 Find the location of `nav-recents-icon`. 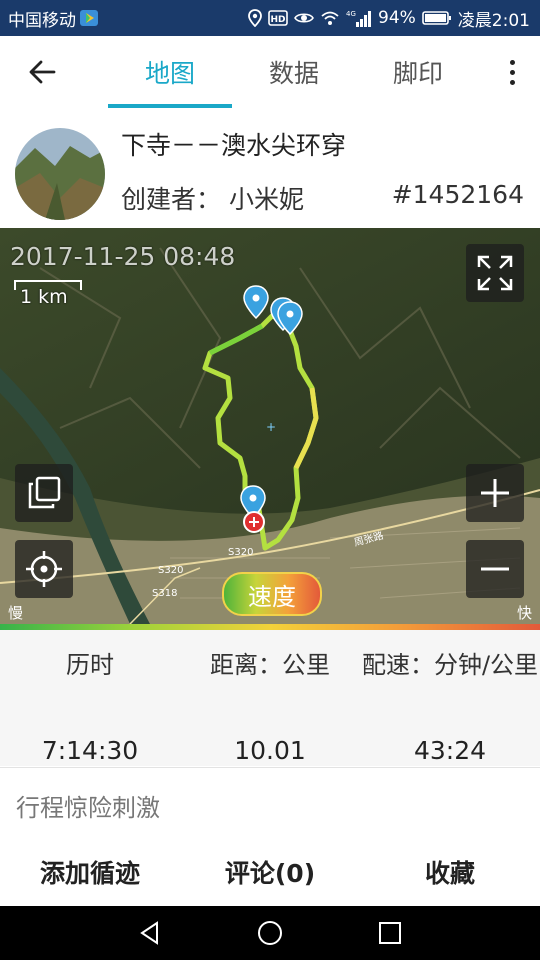

nav-recents-icon is located at coordinates (390, 933).